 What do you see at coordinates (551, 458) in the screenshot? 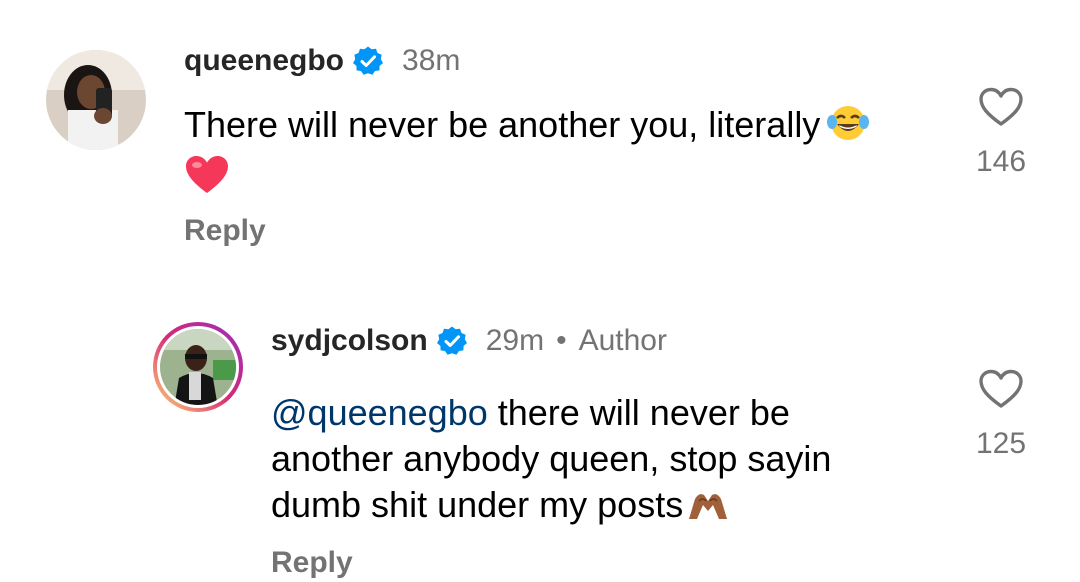
I see `comment-line-2: another anybody queen, stop sayin` at bounding box center [551, 458].